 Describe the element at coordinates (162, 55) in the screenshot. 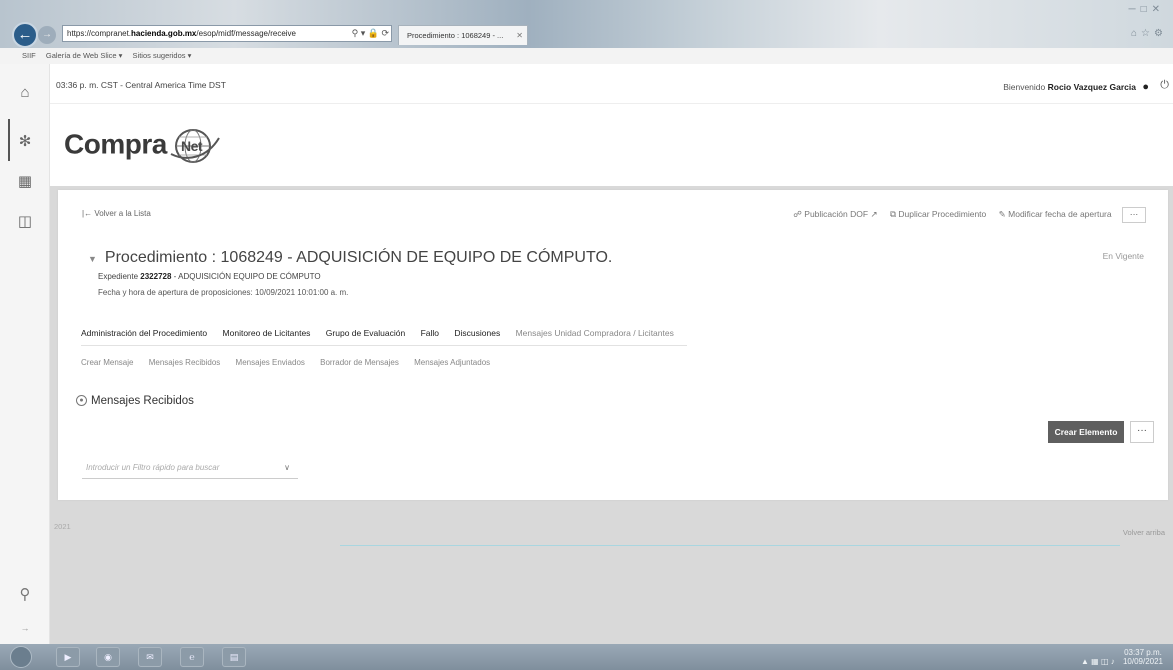

I see `favorite-suggested-sites: Sitios sugeridos ▾` at that location.